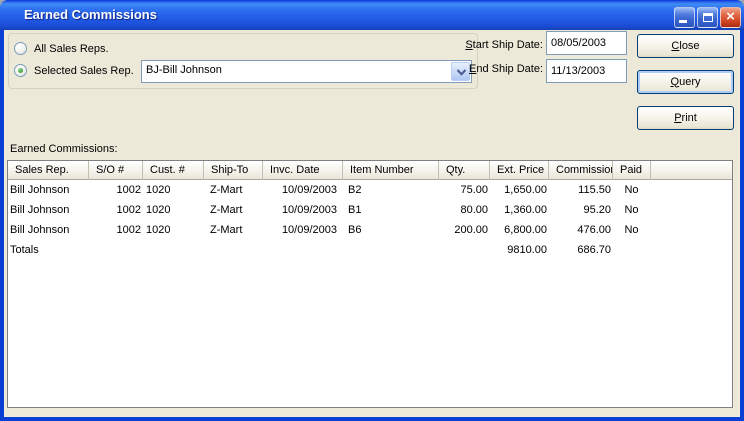 The height and width of the screenshot is (421, 744). What do you see at coordinates (20, 48) in the screenshot?
I see `all-sales-reps-radio` at bounding box center [20, 48].